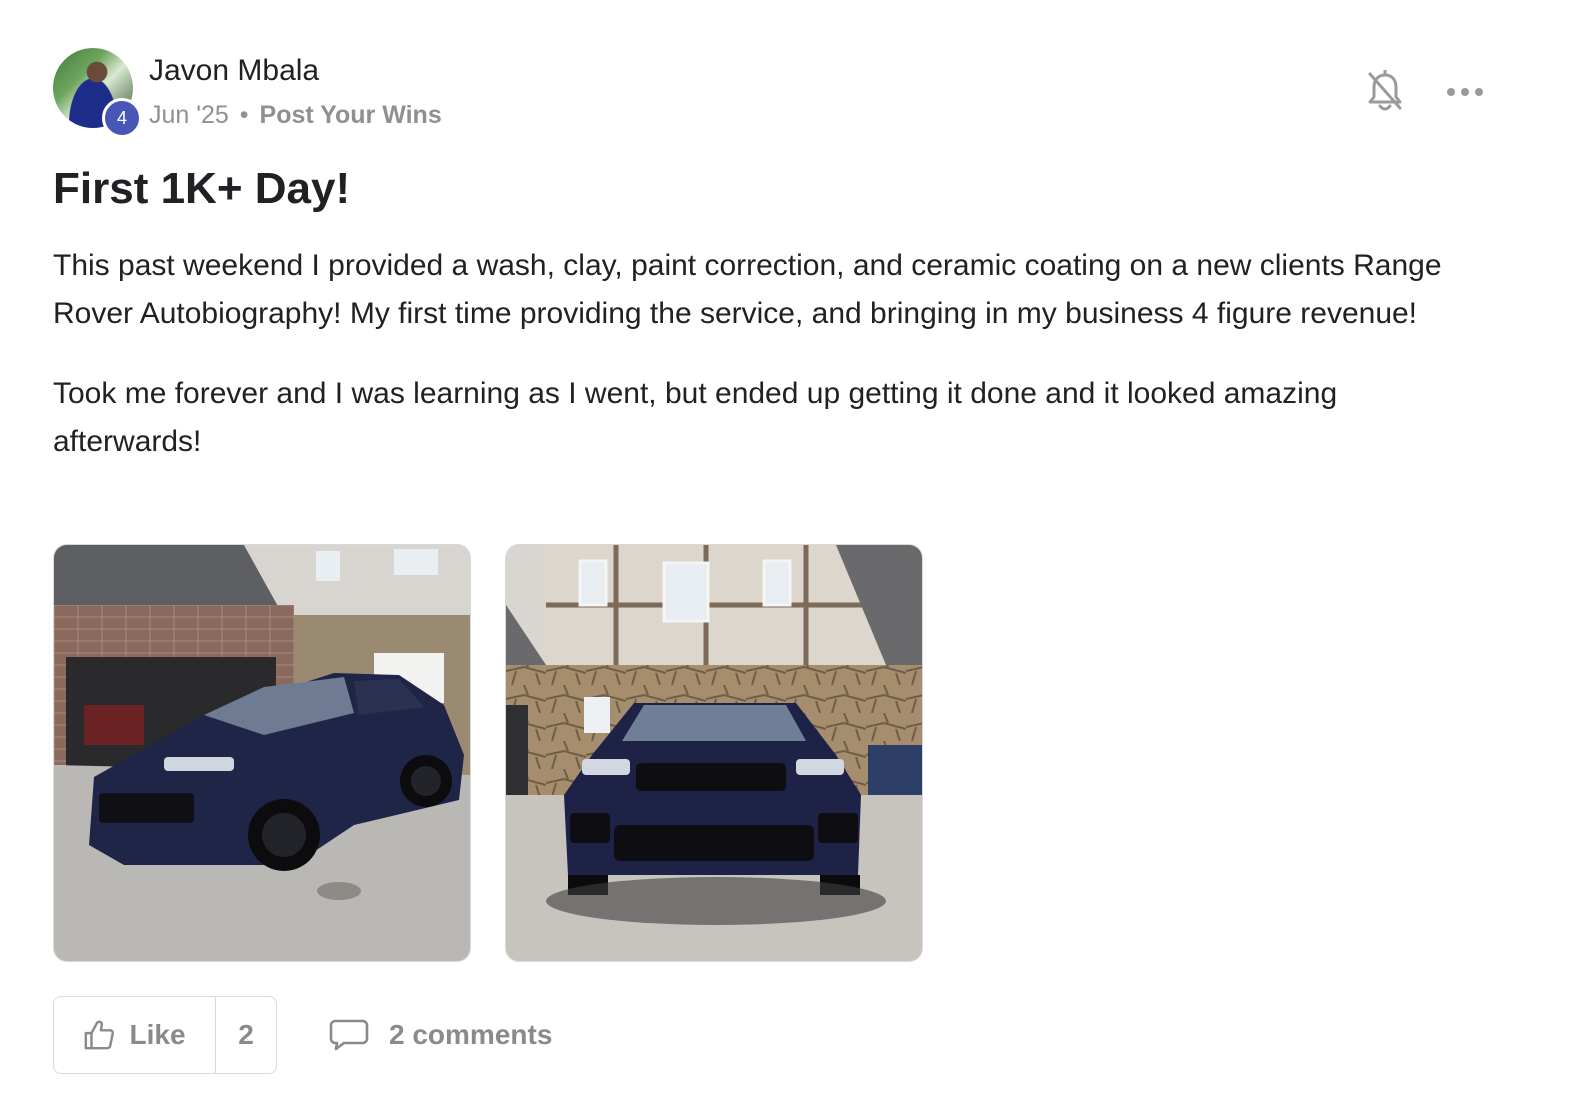 The height and width of the screenshot is (1106, 1570). What do you see at coordinates (349, 1035) in the screenshot?
I see `comment-icon` at bounding box center [349, 1035].